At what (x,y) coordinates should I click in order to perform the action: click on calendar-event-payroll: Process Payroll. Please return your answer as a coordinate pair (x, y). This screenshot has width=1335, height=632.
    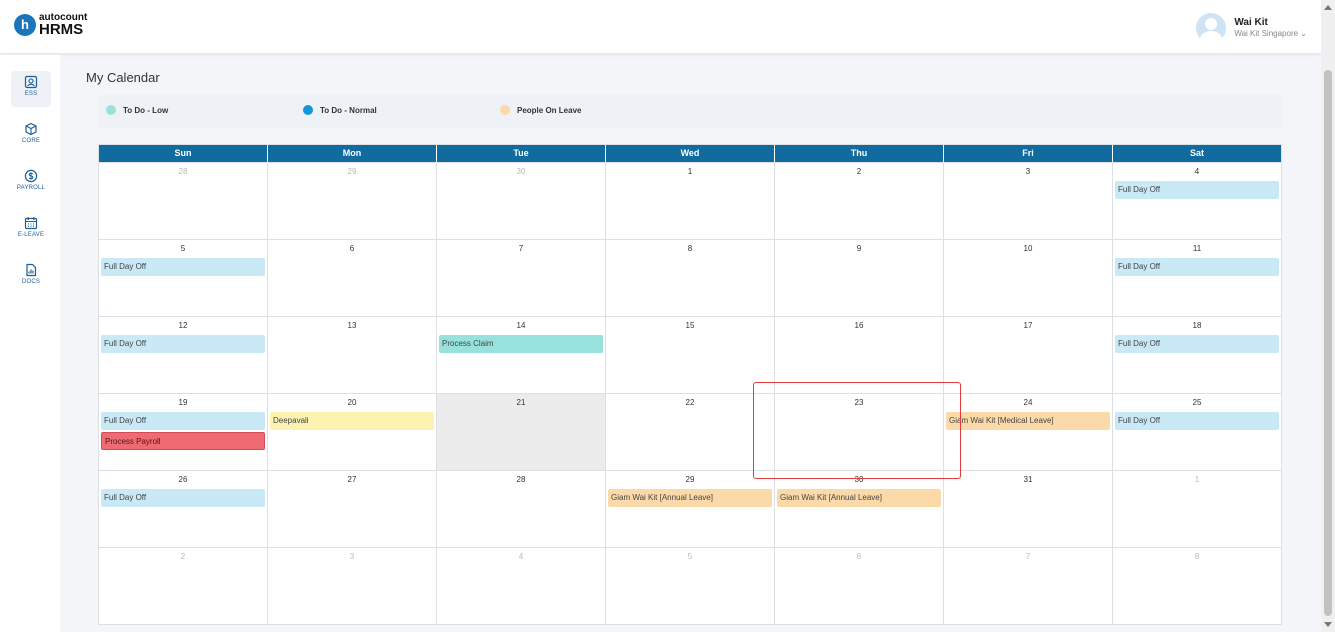
    Looking at the image, I should click on (183, 441).